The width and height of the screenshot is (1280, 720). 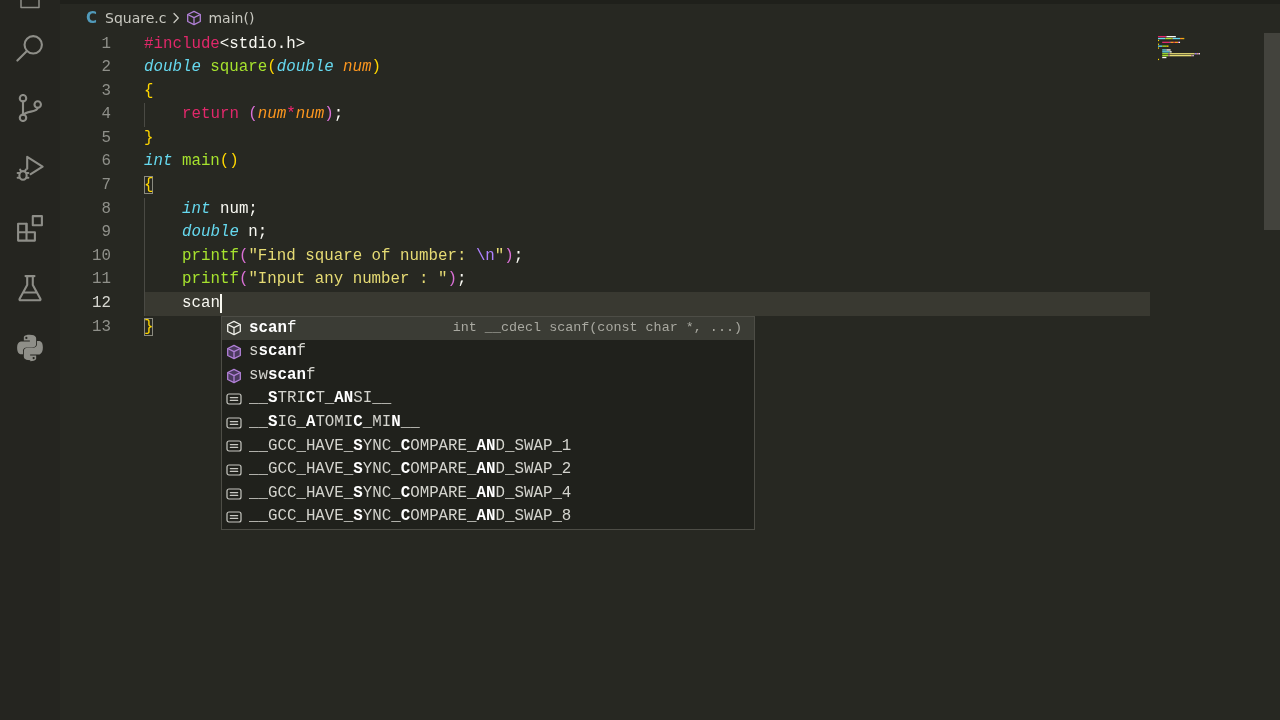 What do you see at coordinates (30, 168) in the screenshot?
I see `play-bug-icon` at bounding box center [30, 168].